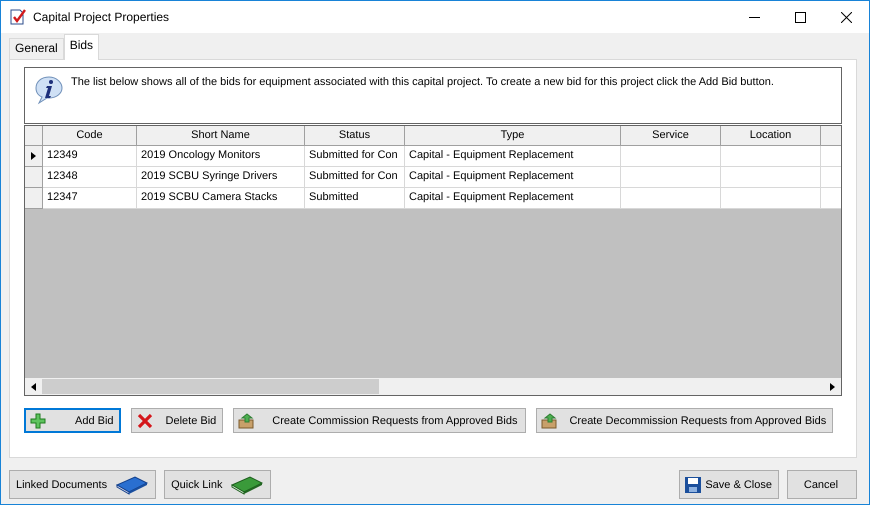 Image resolution: width=870 pixels, height=505 pixels. What do you see at coordinates (221, 136) in the screenshot?
I see `column-header: Short Name` at bounding box center [221, 136].